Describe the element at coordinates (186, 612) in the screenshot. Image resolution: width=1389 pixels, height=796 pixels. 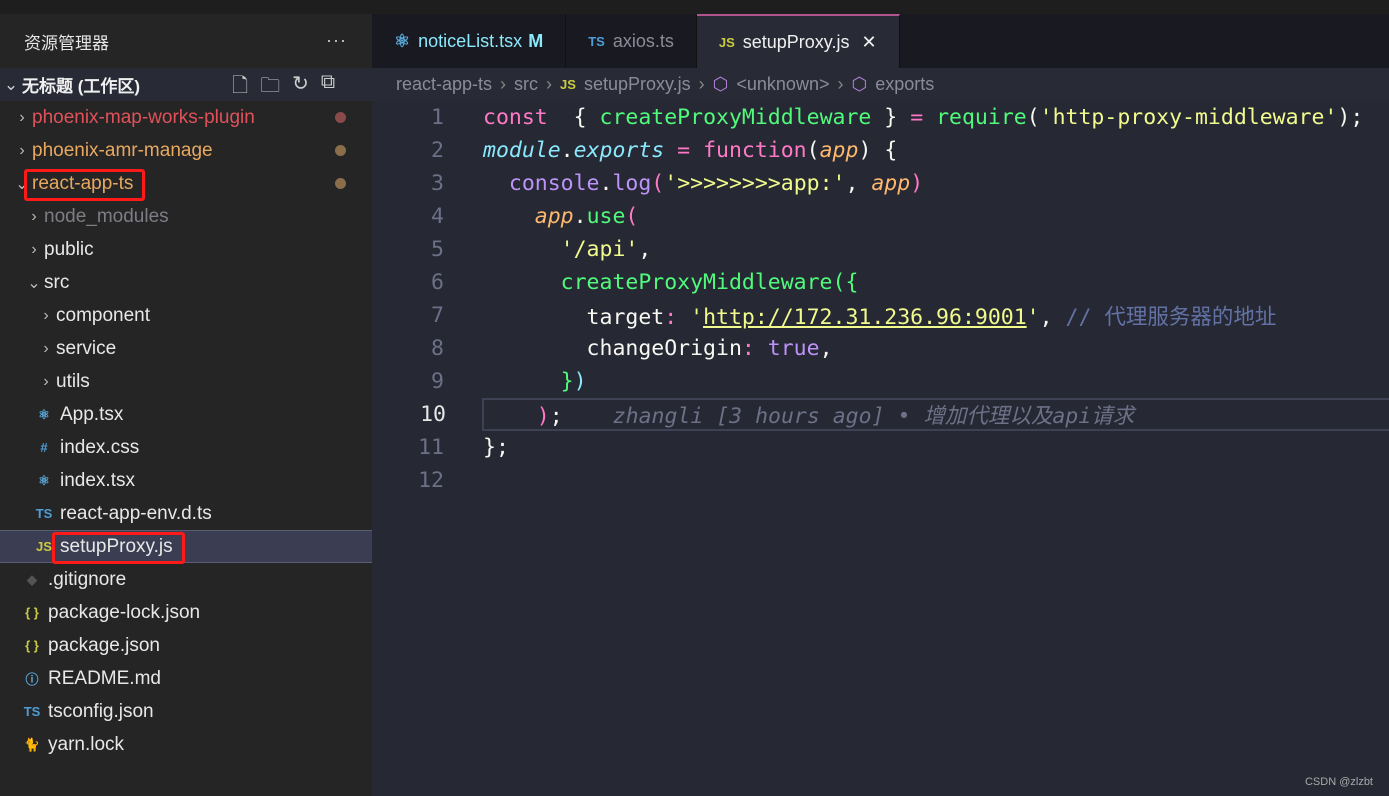
I see `tree-item: { } package-lock.json` at that location.